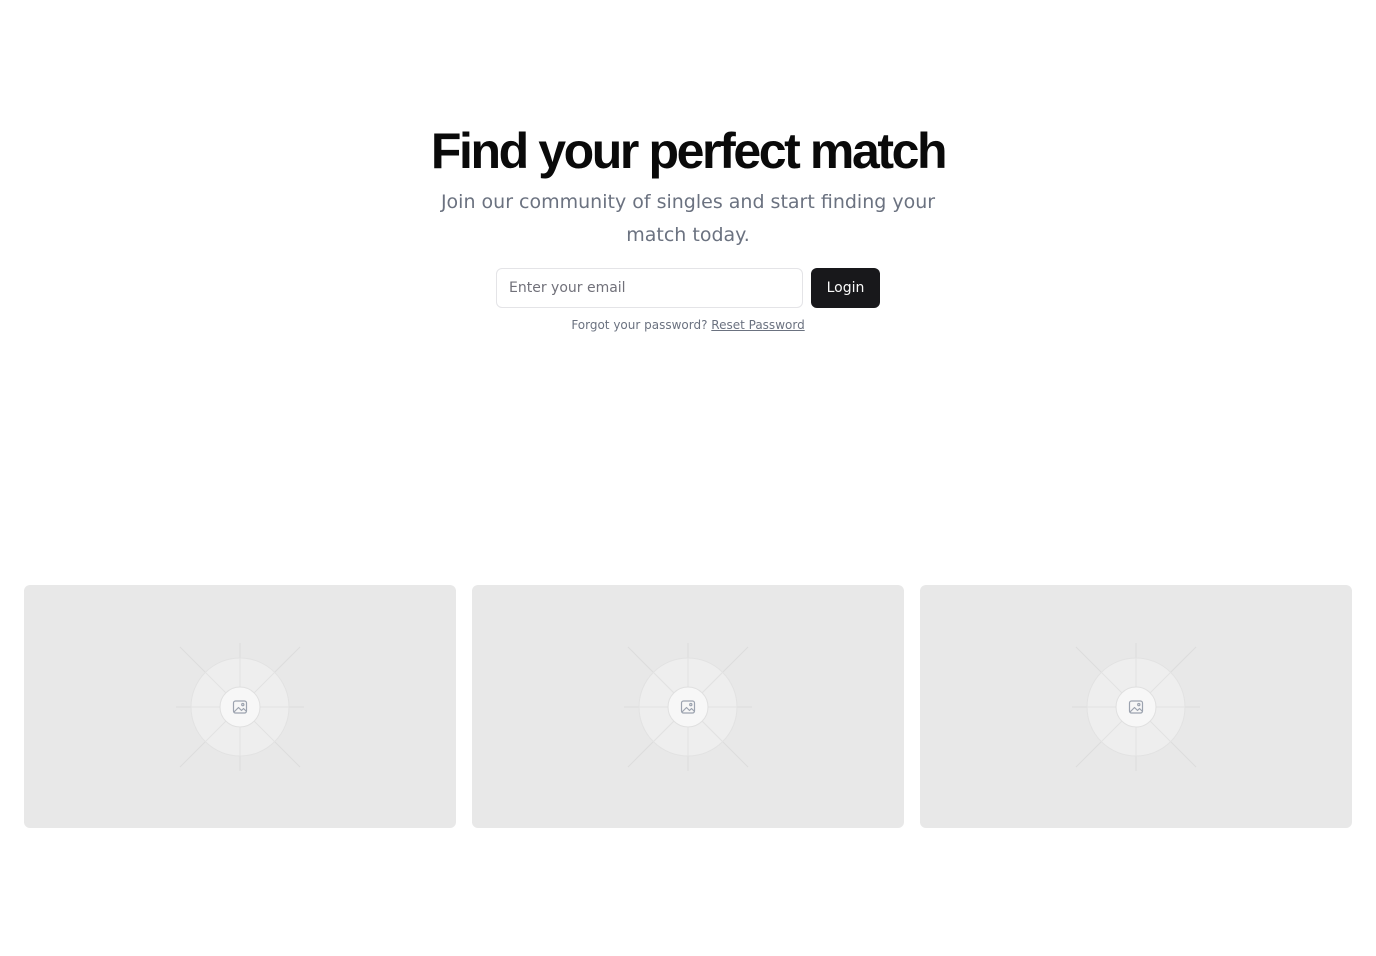  Describe the element at coordinates (757, 325) in the screenshot. I see `reset-password-link: Reset Password` at that location.